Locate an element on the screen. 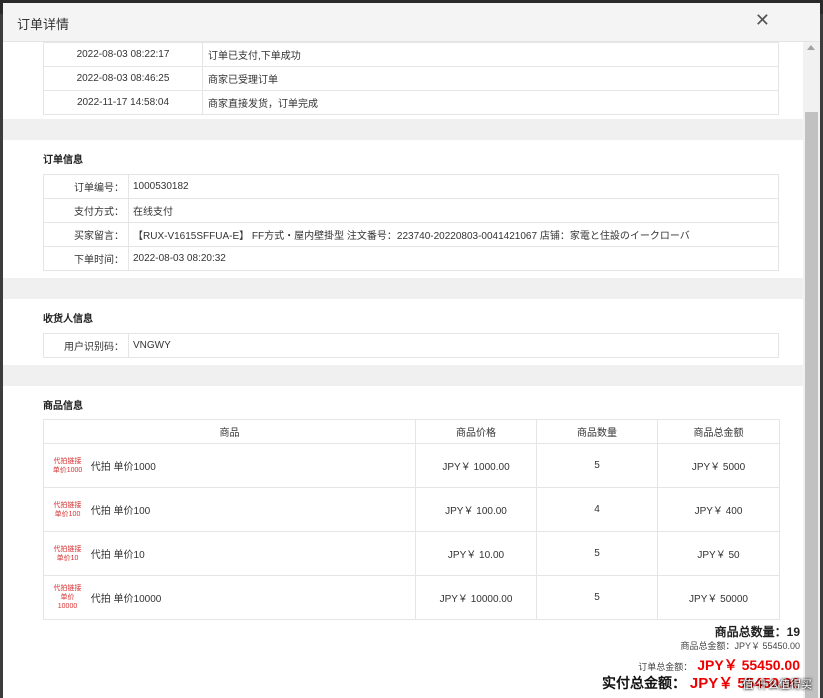  receiver-info-table: 用户识别码： VNGWY is located at coordinates (411, 345).